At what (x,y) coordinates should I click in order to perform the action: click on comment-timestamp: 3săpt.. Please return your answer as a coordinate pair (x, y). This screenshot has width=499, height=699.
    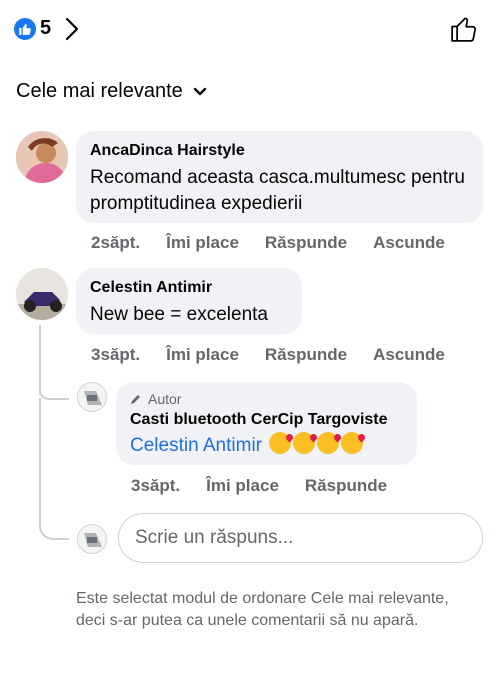
    Looking at the image, I should click on (115, 355).